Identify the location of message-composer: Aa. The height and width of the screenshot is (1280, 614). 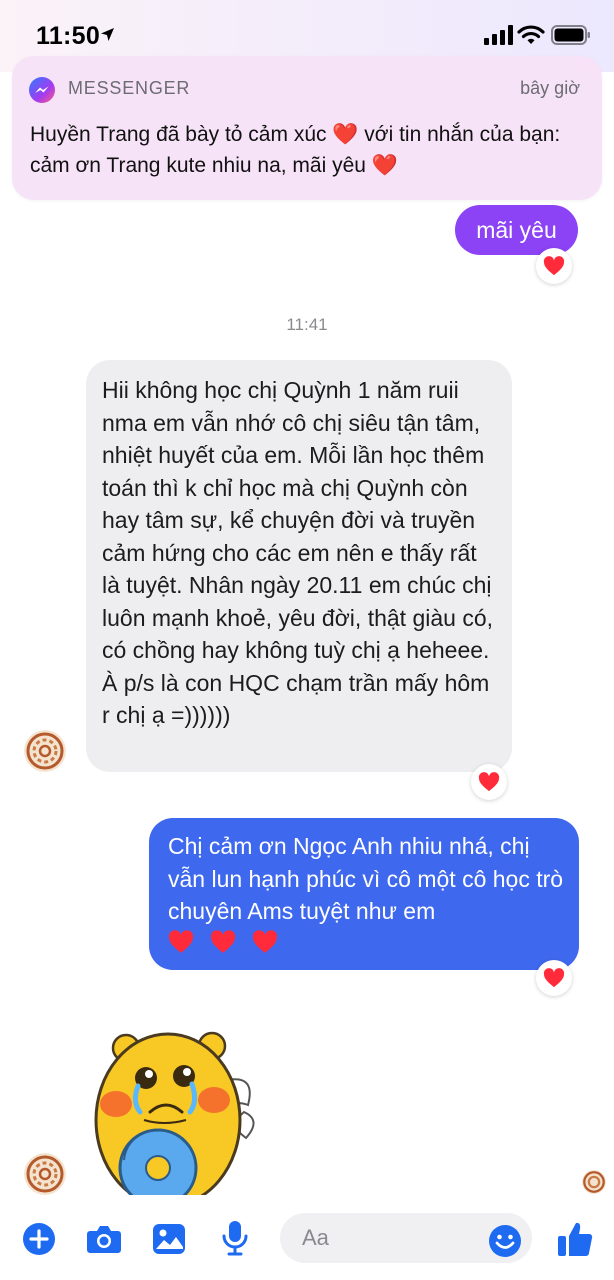
(307, 1238).